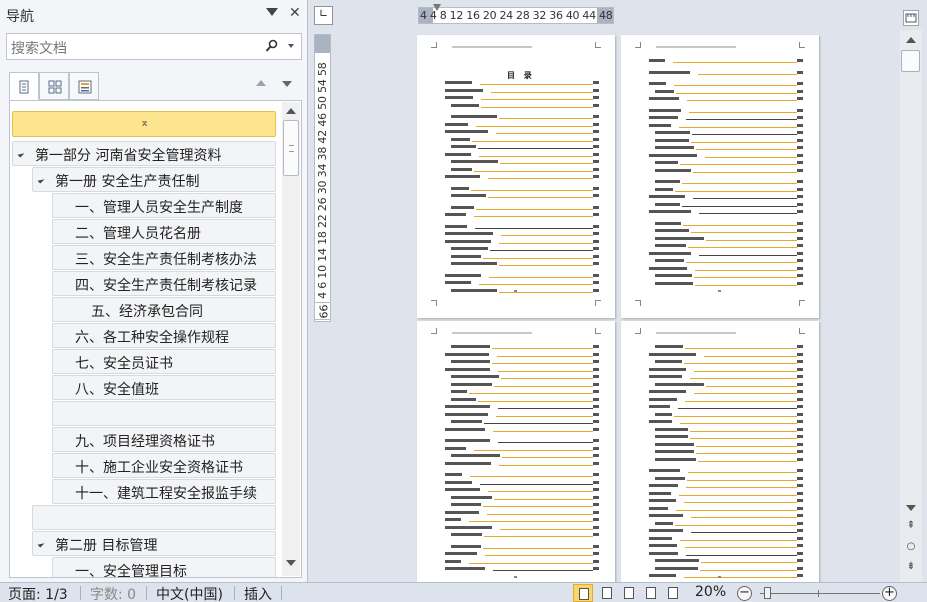 The height and width of the screenshot is (602, 927). I want to click on horizontal-ruler: 4 4 8 12 16 20 24 28 32 36 40 44 48, so click(516, 15).